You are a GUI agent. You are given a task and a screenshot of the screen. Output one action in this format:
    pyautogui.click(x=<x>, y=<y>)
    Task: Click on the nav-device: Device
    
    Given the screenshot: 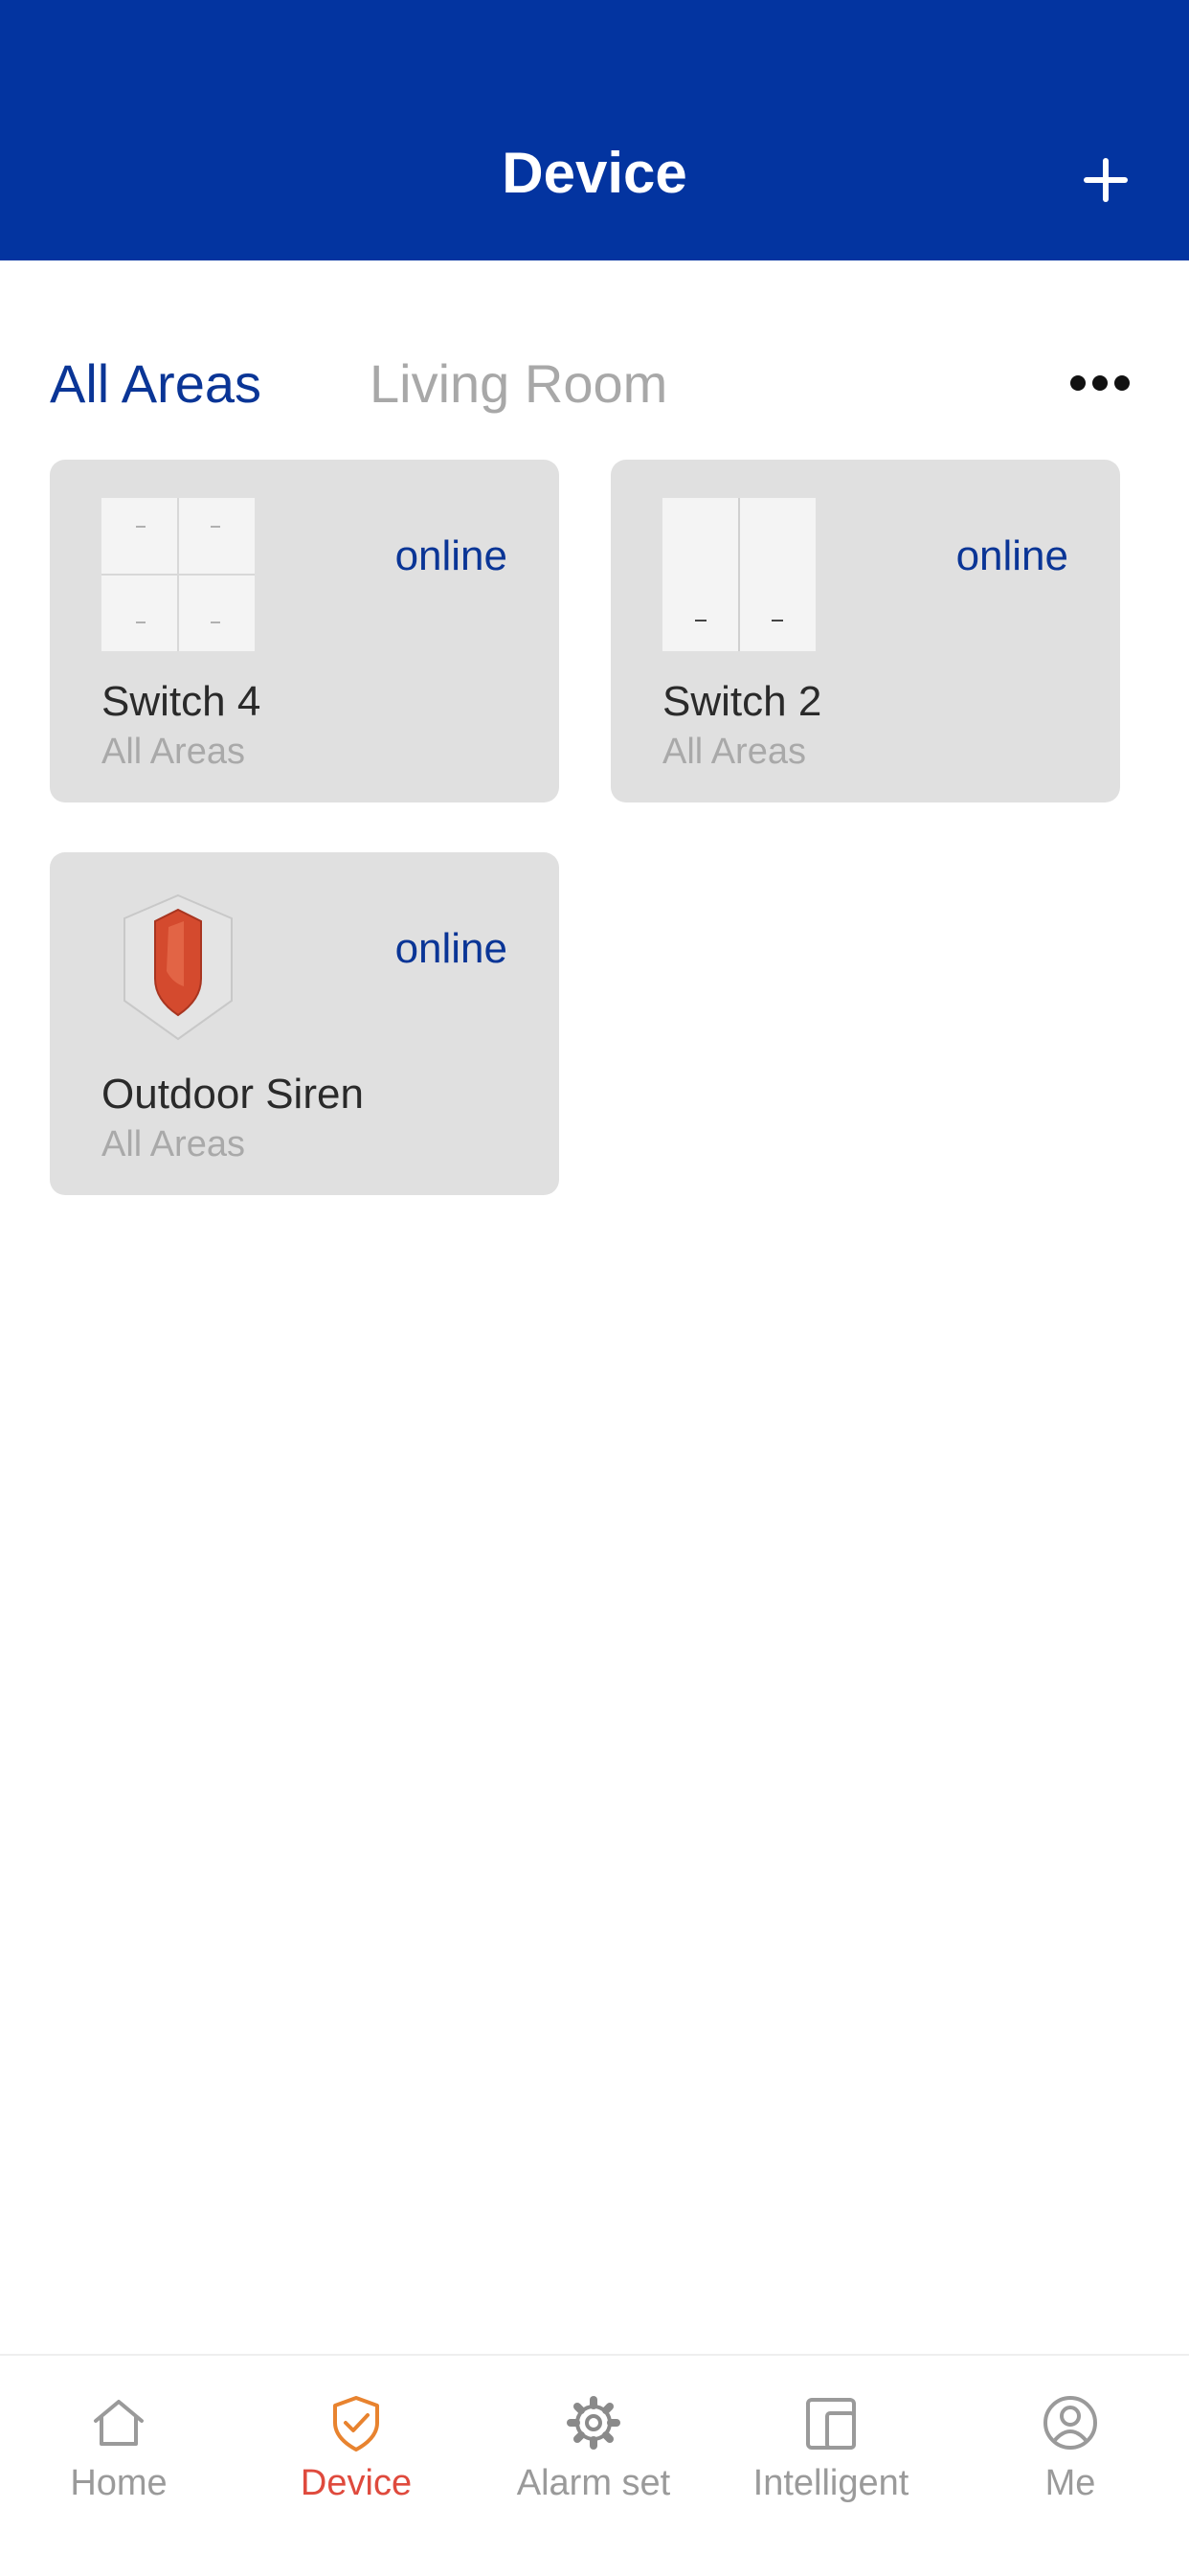 What is the action you would take?
    pyautogui.click(x=356, y=2466)
    